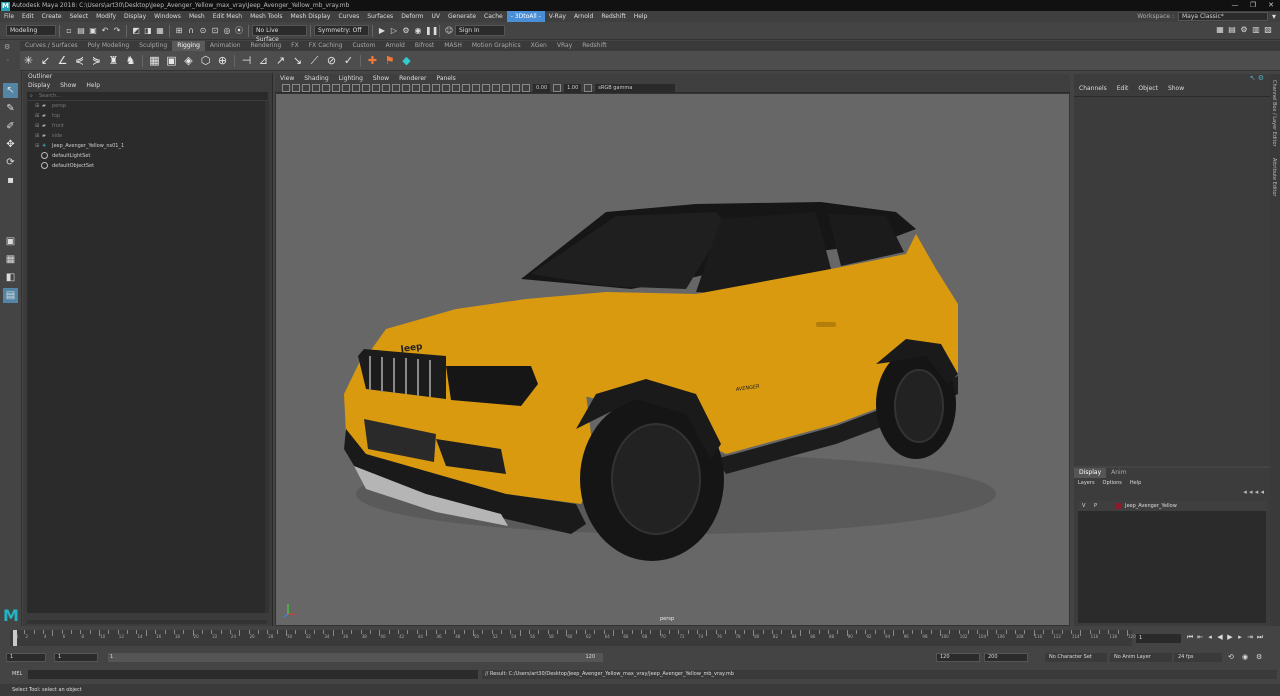  Describe the element at coordinates (188, 60) in the screenshot. I see `lattice-icon: ◈` at that location.